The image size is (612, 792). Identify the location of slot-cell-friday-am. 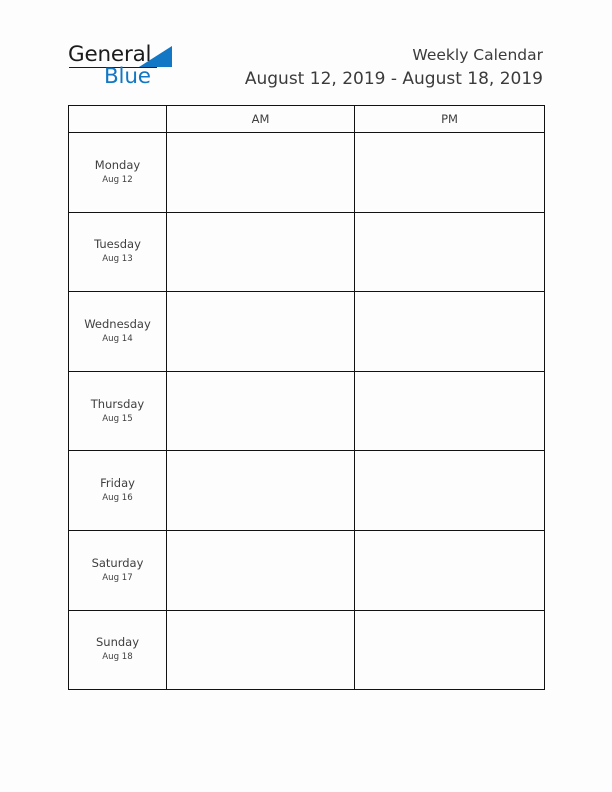
(260, 490).